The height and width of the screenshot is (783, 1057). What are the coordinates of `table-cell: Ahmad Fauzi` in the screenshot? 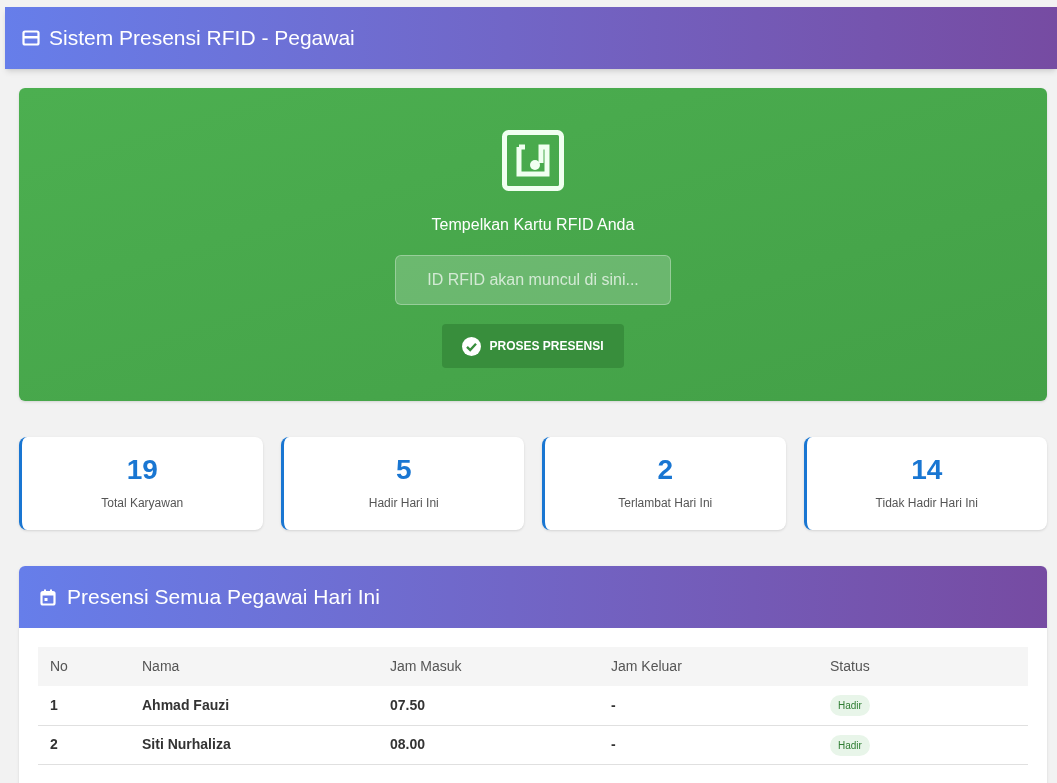 It's located at (186, 704).